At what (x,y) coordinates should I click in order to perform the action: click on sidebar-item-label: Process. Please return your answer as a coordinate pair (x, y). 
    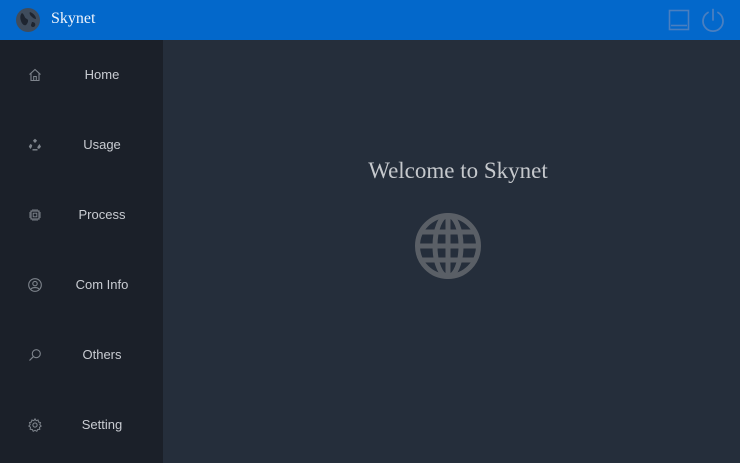
    Looking at the image, I should click on (102, 214).